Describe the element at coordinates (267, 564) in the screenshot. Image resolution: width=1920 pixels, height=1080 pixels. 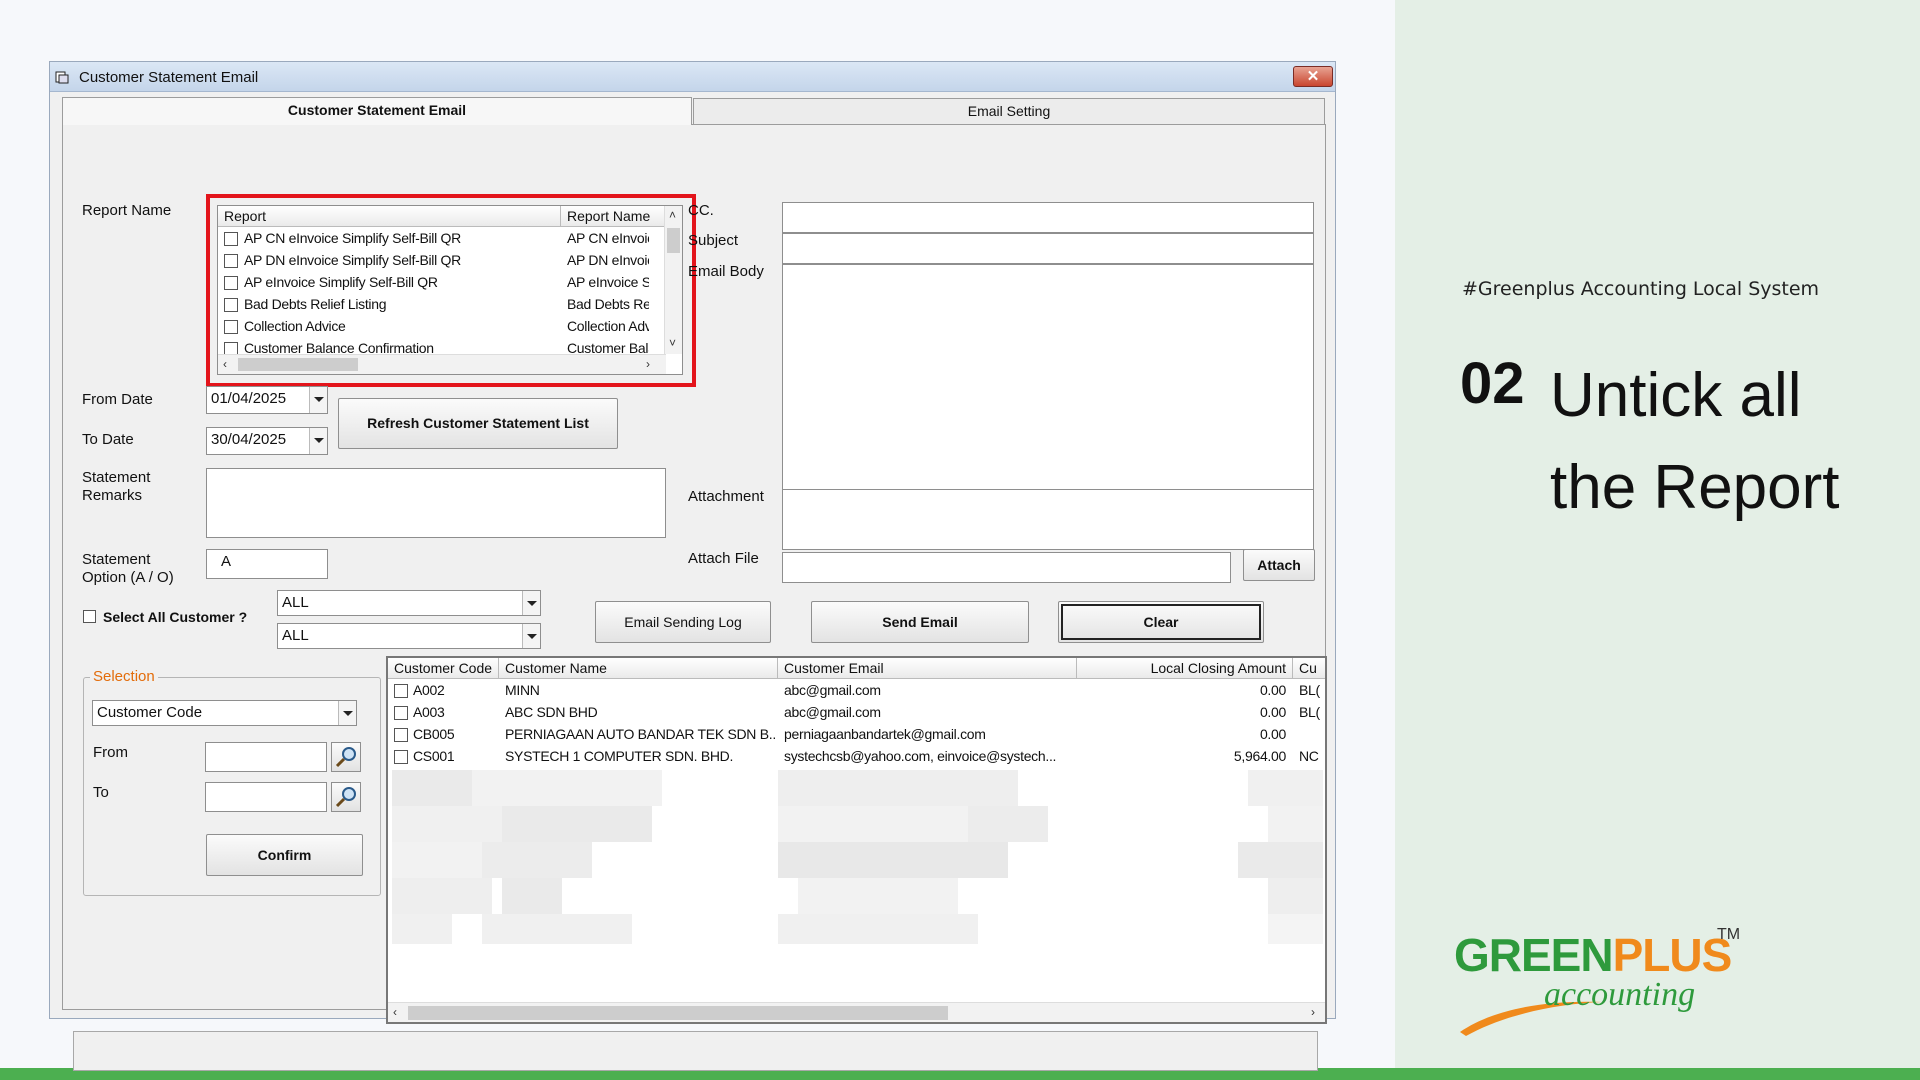
I see `statement-option-input: A` at that location.